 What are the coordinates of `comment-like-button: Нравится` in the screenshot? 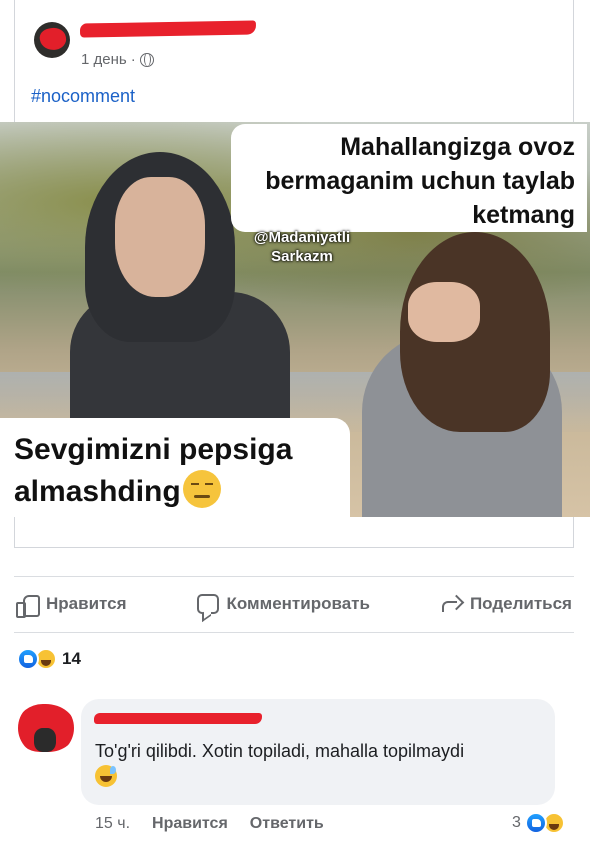 It's located at (190, 824).